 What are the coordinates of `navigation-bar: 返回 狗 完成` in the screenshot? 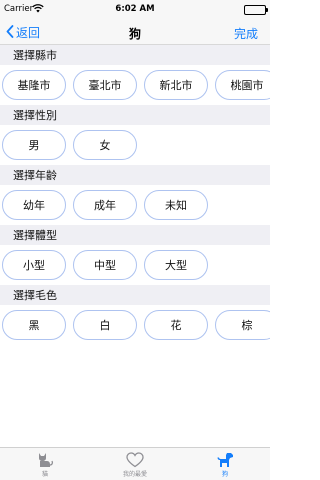 It's located at (135, 32).